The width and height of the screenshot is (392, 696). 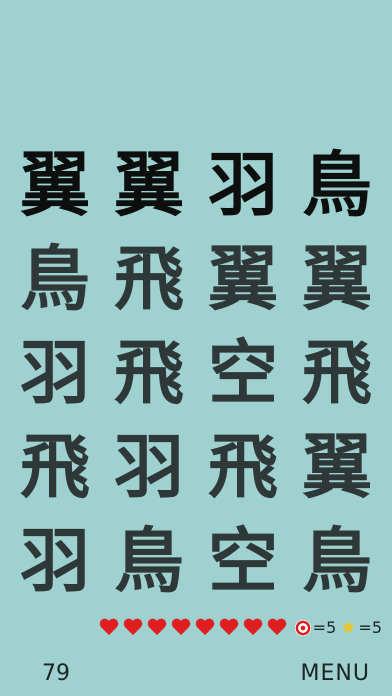 I want to click on tile-r5-c4: 鳥, so click(x=337, y=561).